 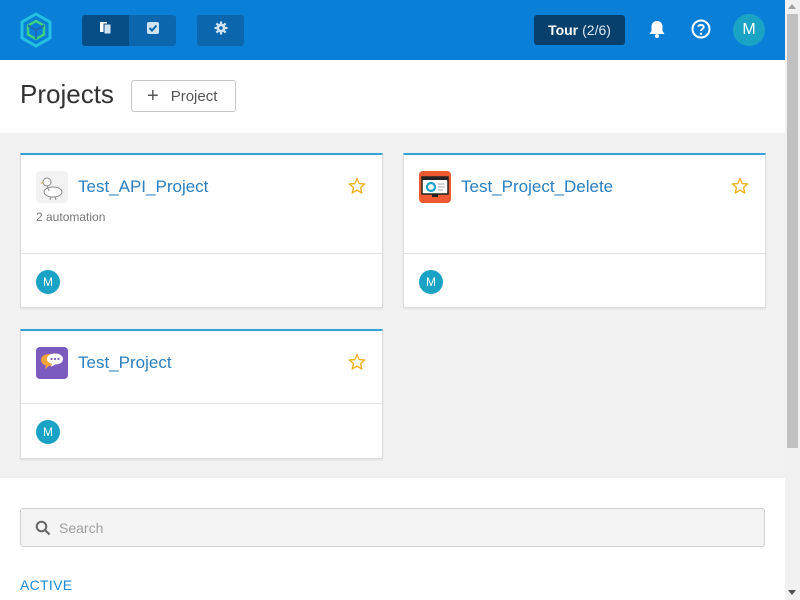 I want to click on main-nav-group, so click(x=129, y=30).